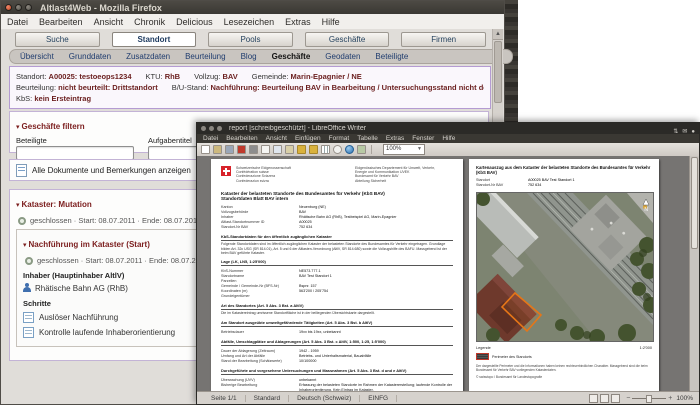 The width and height of the screenshot is (700, 405). What do you see at coordinates (37, 56) in the screenshot?
I see `sub-tab: Übersicht` at bounding box center [37, 56].